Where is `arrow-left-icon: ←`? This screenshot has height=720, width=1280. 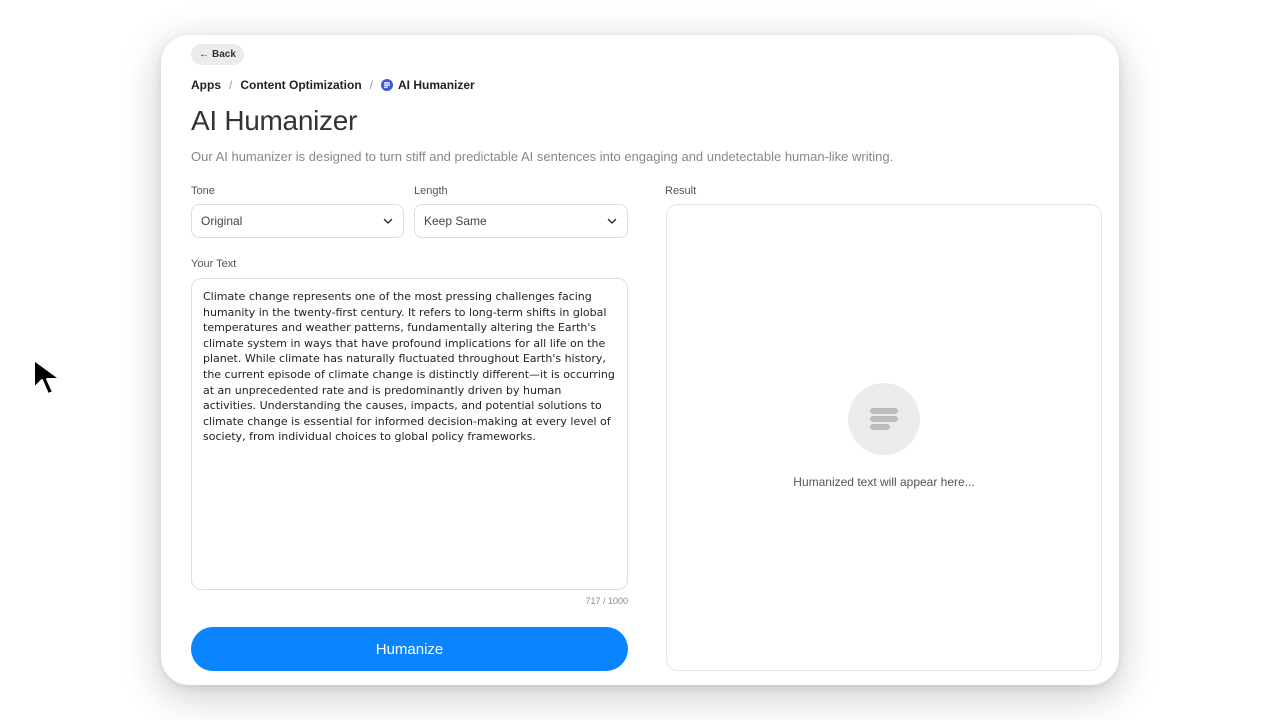
arrow-left-icon: ← is located at coordinates (204, 54).